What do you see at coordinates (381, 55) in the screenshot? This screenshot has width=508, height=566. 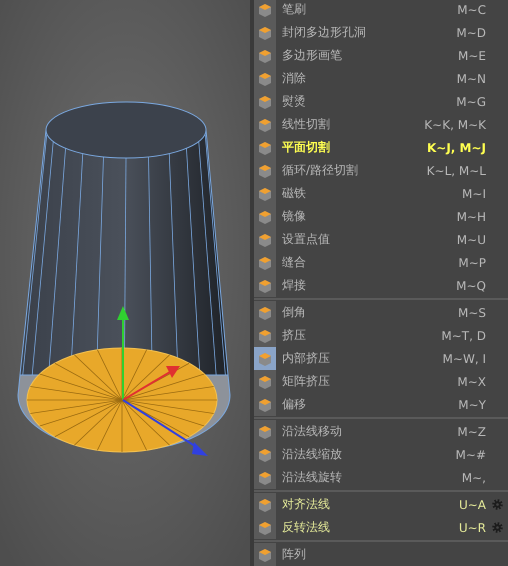 I see `menu-item: 多边形画笔 M~E` at bounding box center [381, 55].